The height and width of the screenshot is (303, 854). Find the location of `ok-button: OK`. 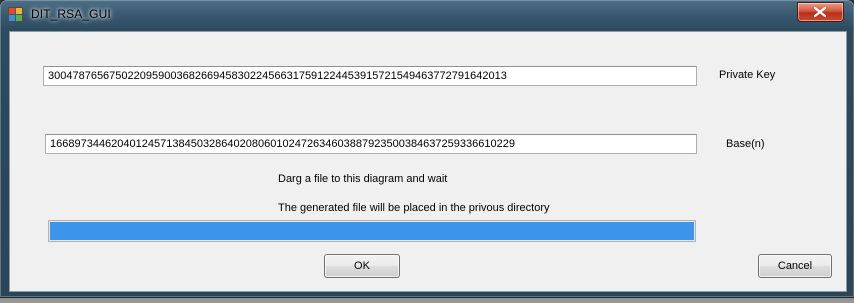

ok-button: OK is located at coordinates (362, 266).